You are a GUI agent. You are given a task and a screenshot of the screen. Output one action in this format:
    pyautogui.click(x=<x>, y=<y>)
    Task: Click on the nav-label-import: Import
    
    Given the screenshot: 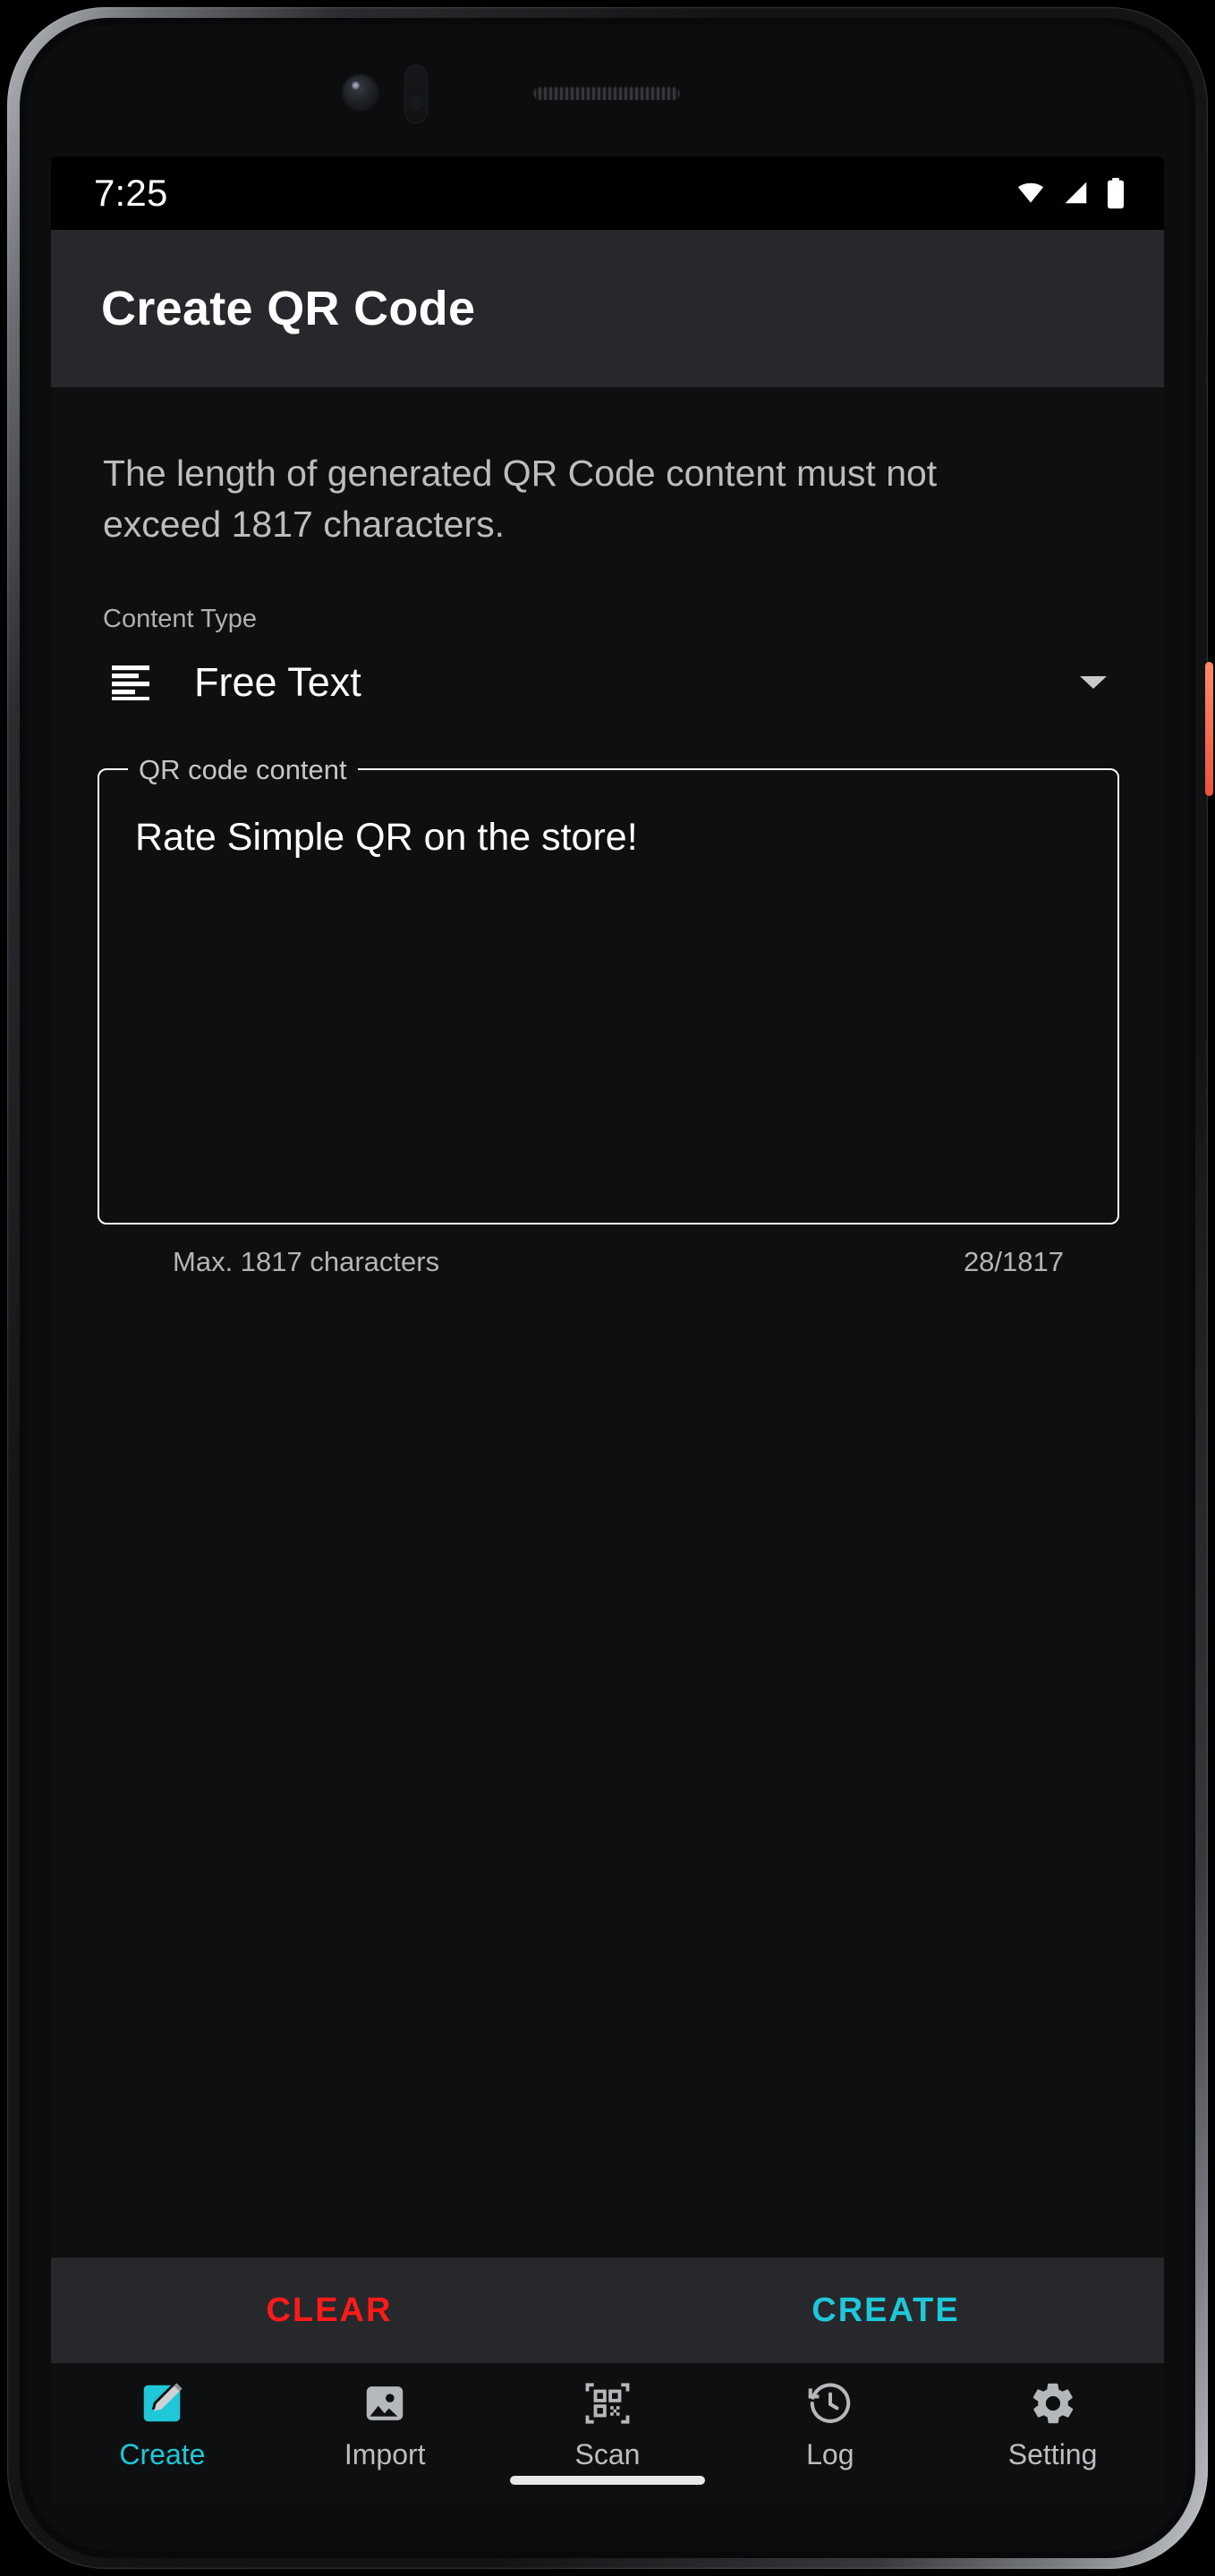 What is the action you would take?
    pyautogui.click(x=385, y=2454)
    